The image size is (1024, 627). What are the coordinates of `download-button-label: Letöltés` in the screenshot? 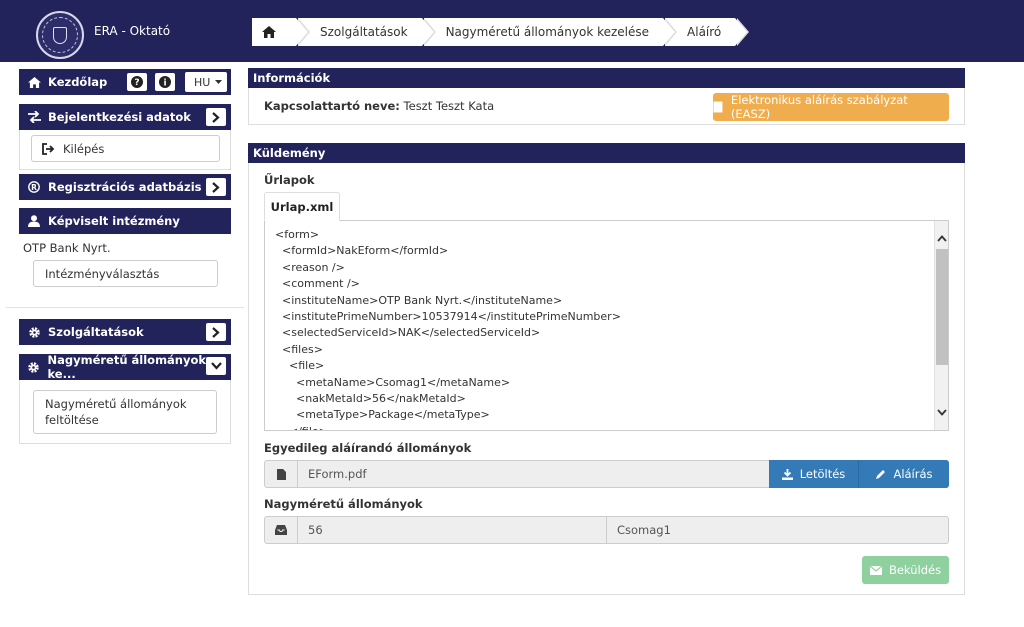 It's located at (822, 474).